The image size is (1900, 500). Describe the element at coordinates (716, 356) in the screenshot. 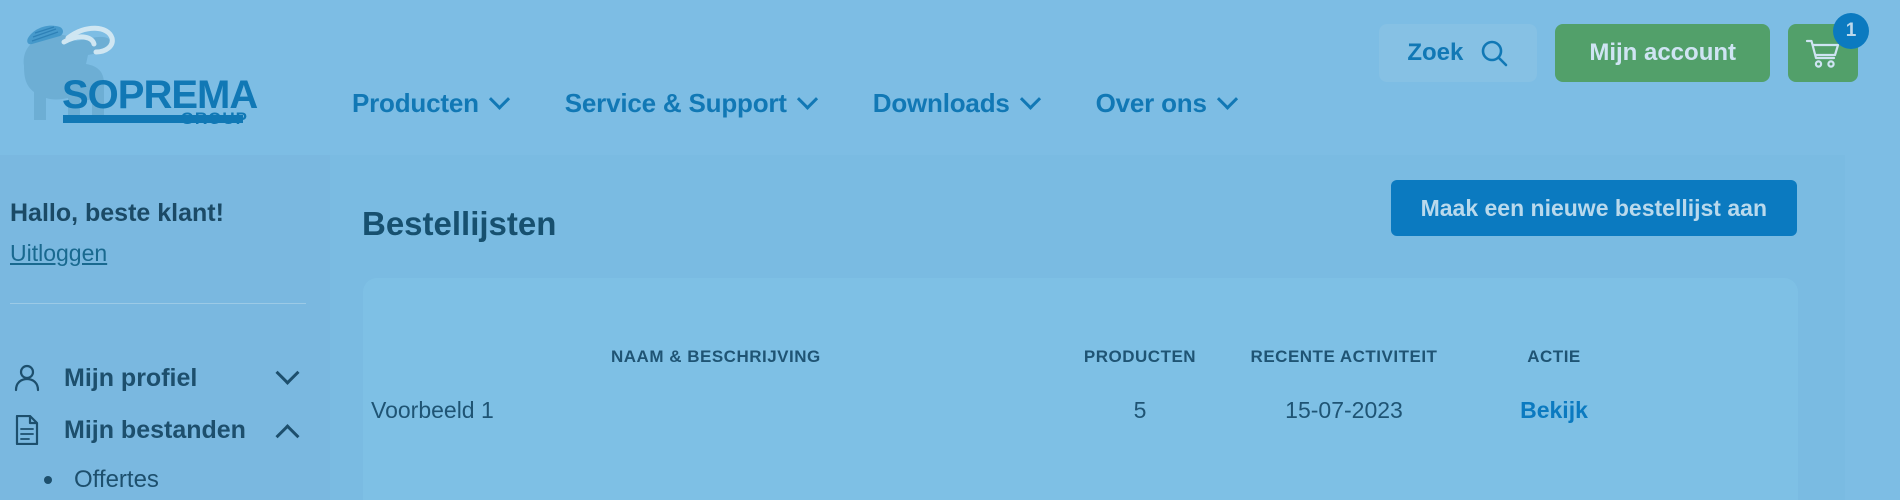

I see `column-header-naam-beschrijving: NAAM & BESCHRIJVING` at that location.